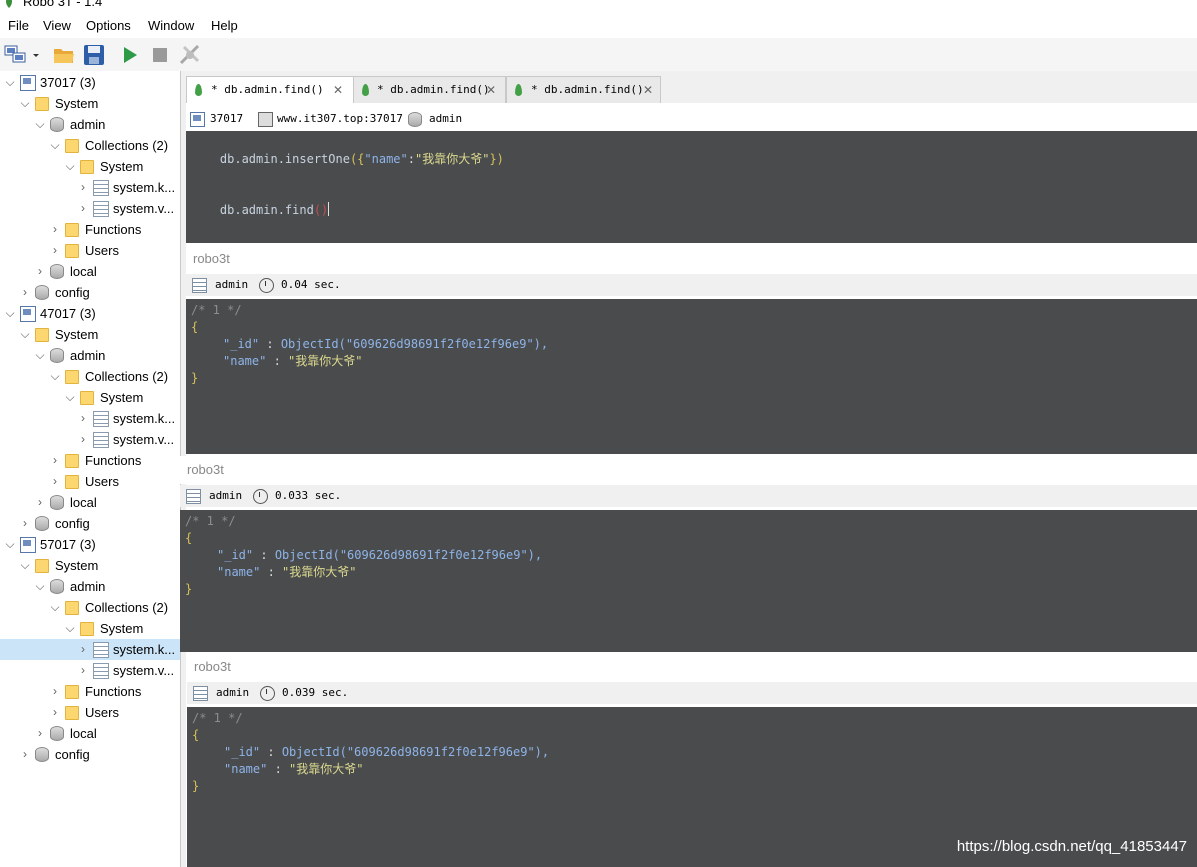  I want to click on tree-item-label: Functions, so click(113, 229).